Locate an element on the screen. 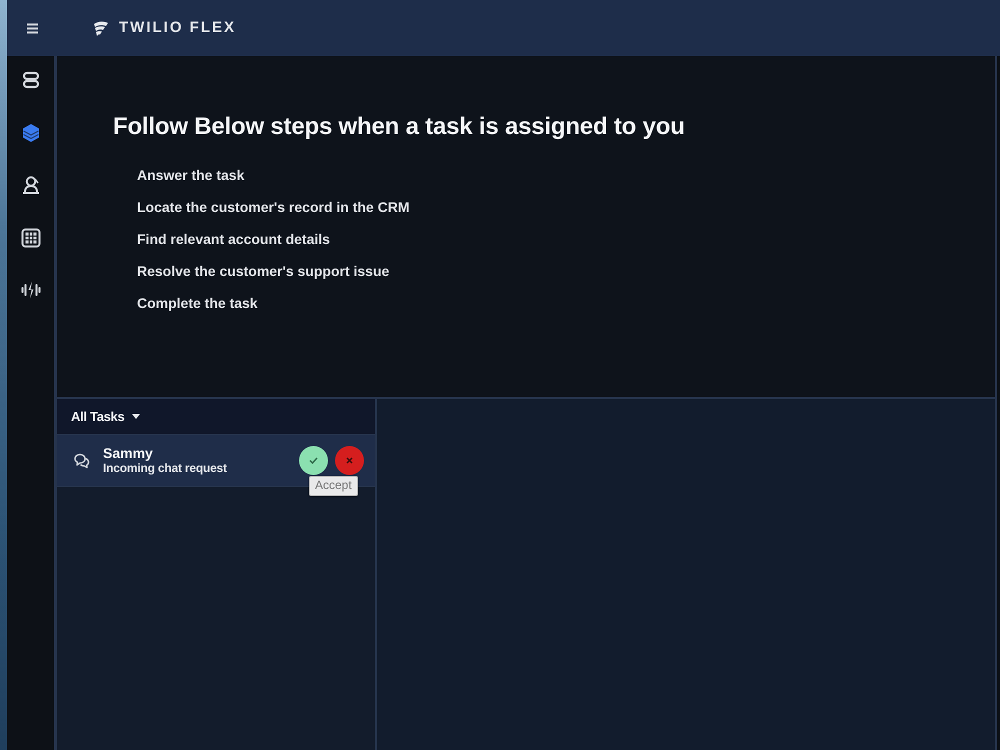  instructions-heading: Follow Below steps when a task is assigned to you is located at coordinates (399, 127).